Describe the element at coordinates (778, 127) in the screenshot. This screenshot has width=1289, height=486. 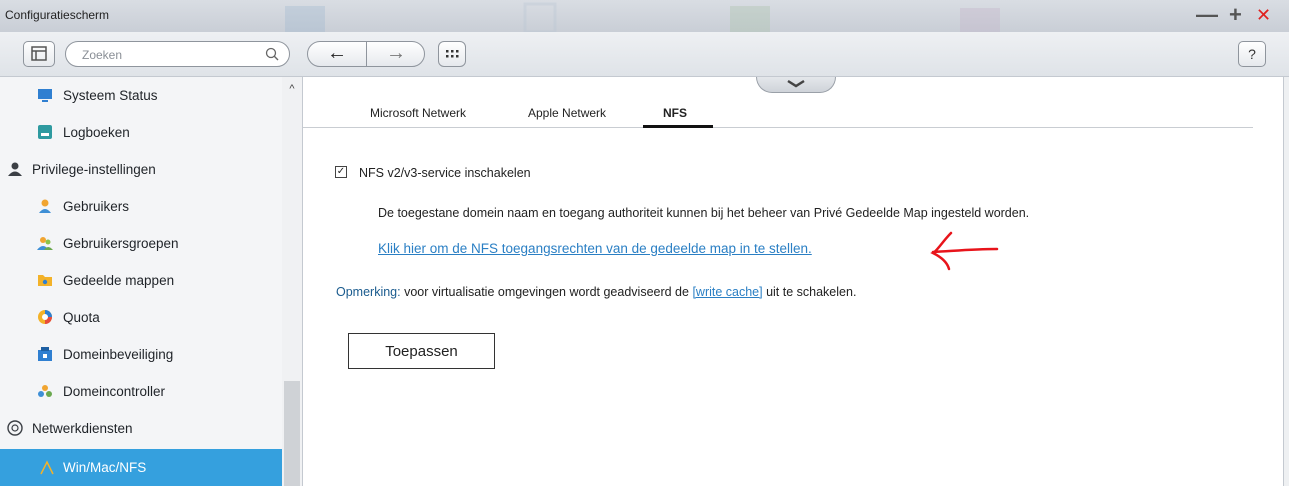
I see `tab-divider` at that location.